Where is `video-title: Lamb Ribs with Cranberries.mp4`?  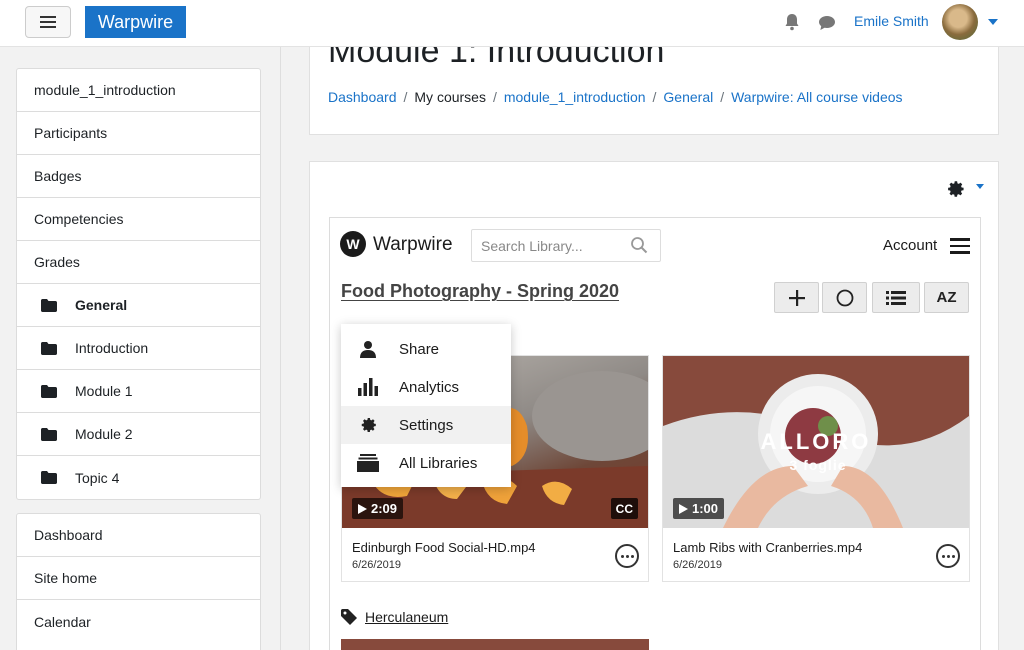
video-title: Lamb Ribs with Cranberries.mp4 is located at coordinates (767, 547).